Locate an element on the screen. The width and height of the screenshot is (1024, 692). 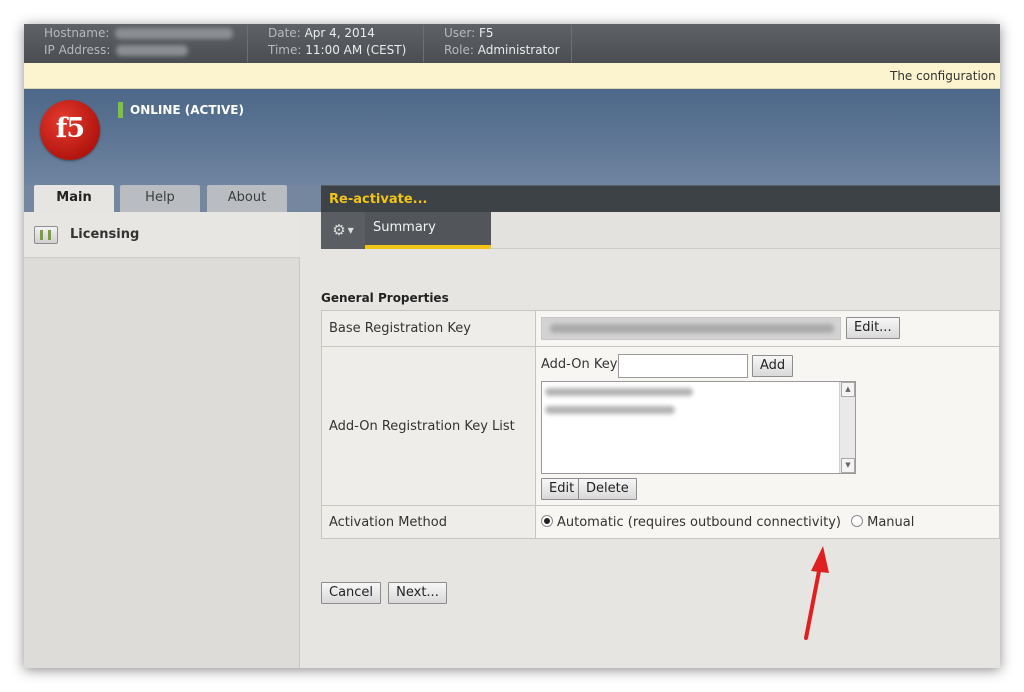
edit-addon-button: Edit is located at coordinates (562, 489).